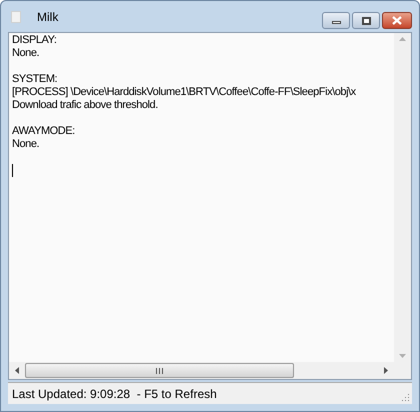 The image size is (420, 412). I want to click on grip-icon, so click(159, 371).